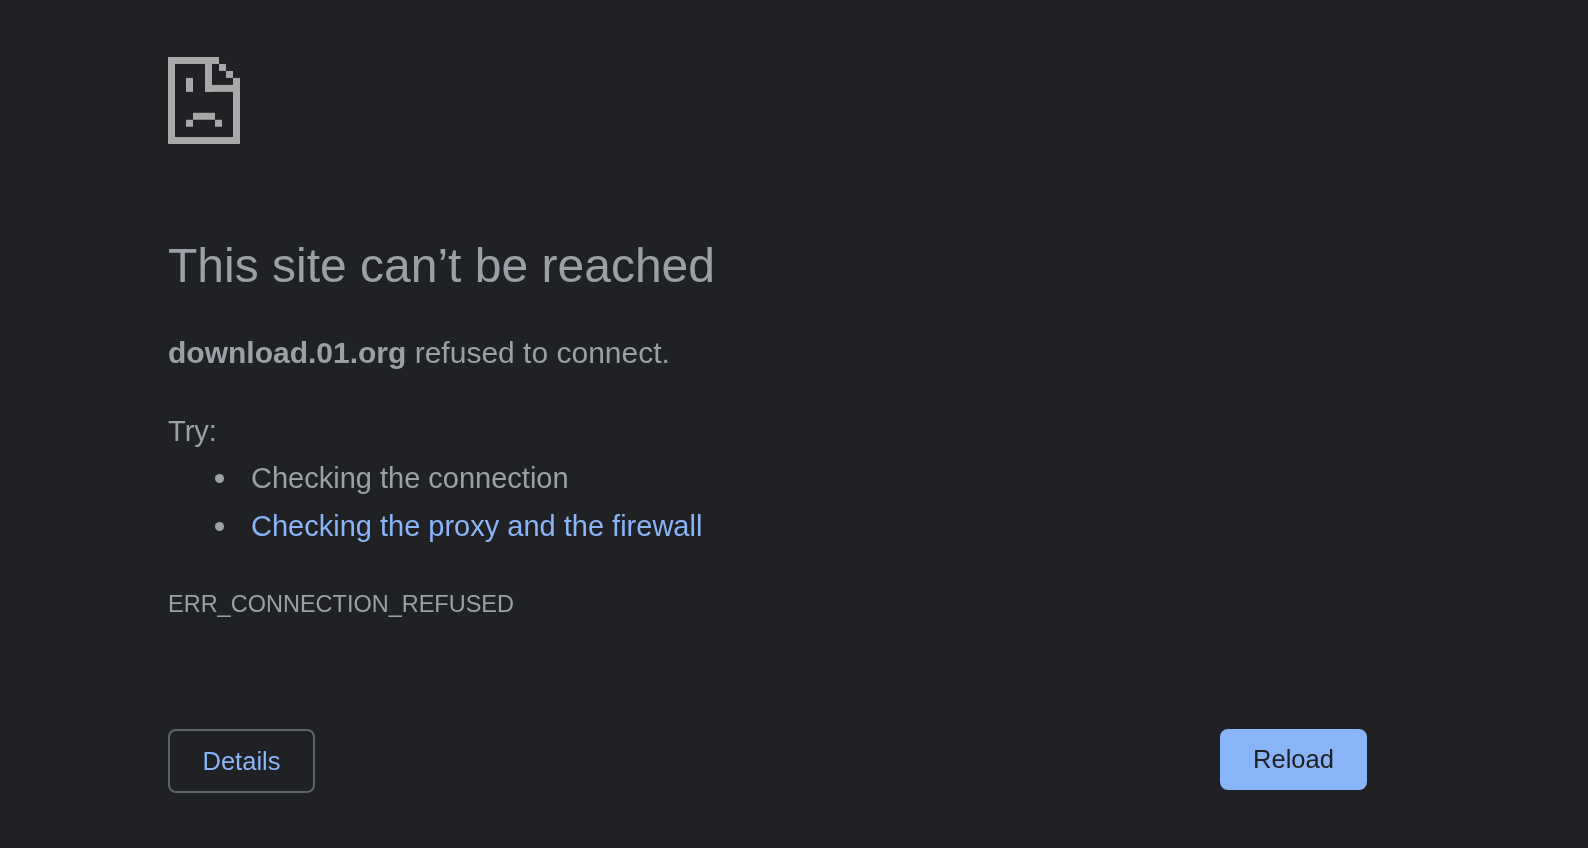 This screenshot has height=848, width=1588. What do you see at coordinates (241, 761) in the screenshot?
I see `details-button: Details` at bounding box center [241, 761].